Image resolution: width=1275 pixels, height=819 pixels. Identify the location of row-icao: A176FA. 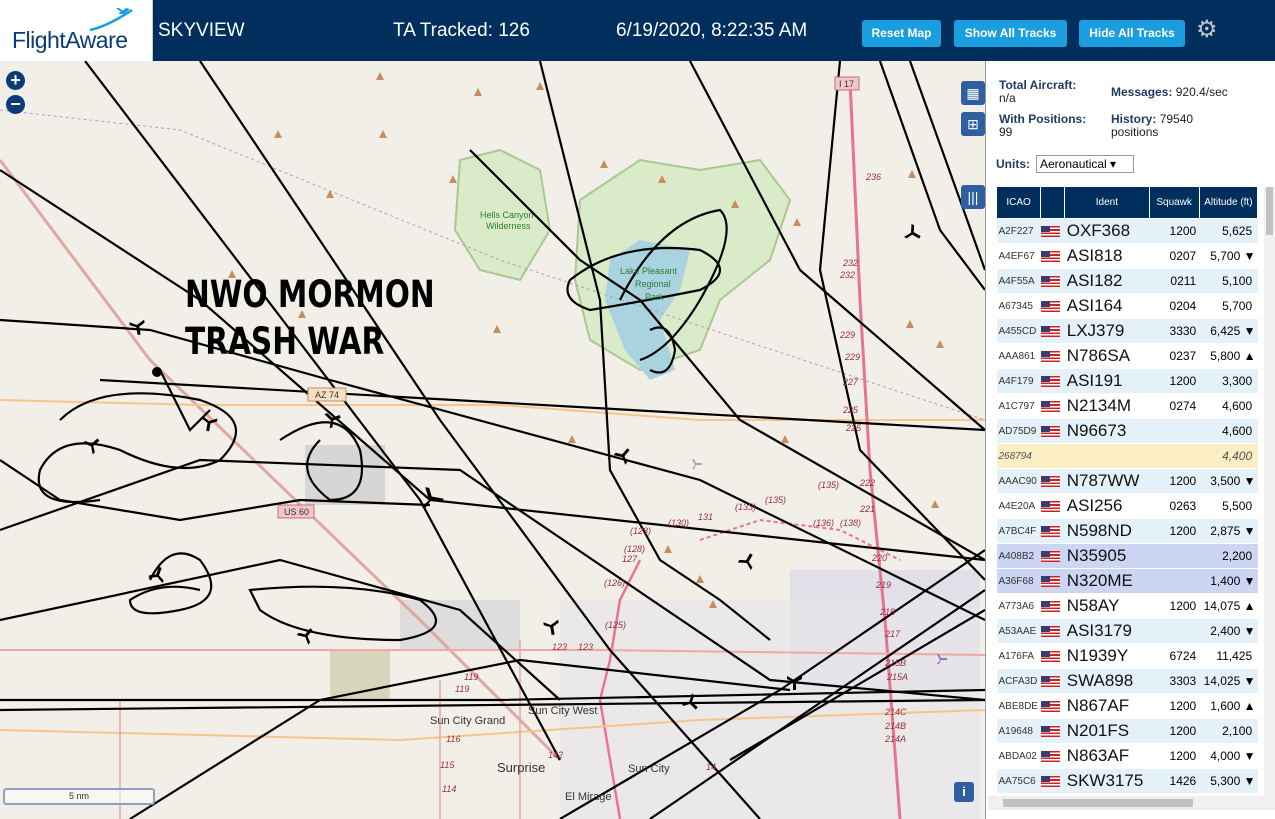
(1018, 656).